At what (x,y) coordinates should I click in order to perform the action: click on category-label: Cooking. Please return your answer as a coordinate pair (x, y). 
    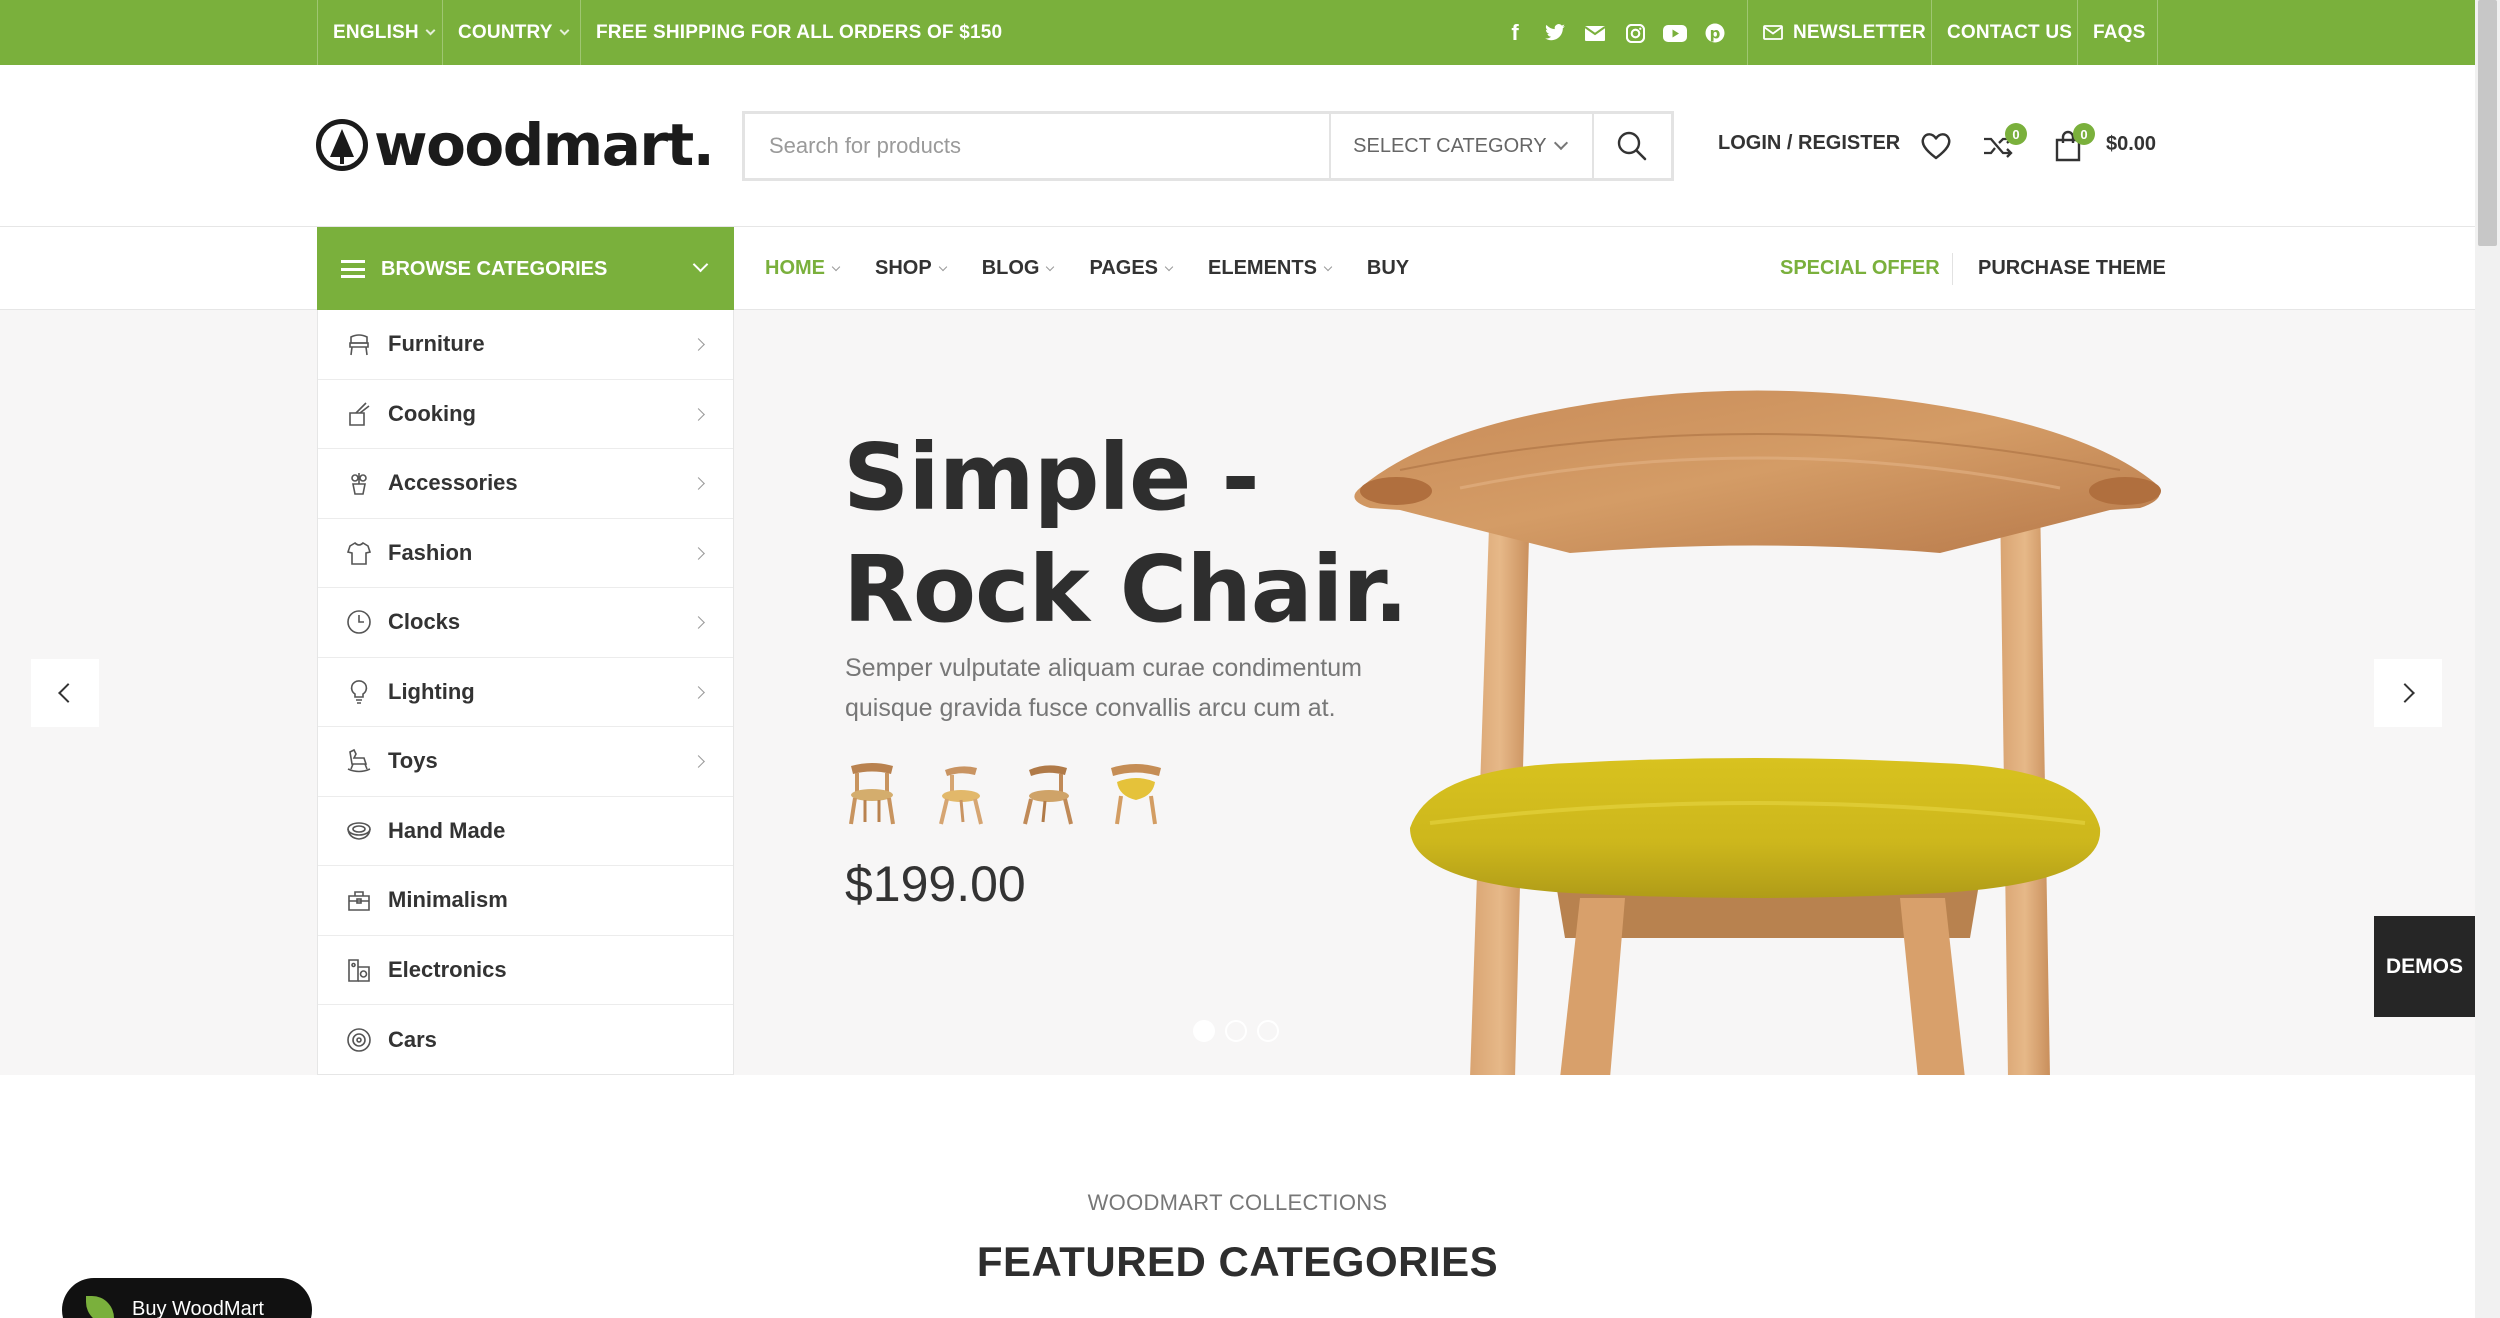
    Looking at the image, I should click on (432, 413).